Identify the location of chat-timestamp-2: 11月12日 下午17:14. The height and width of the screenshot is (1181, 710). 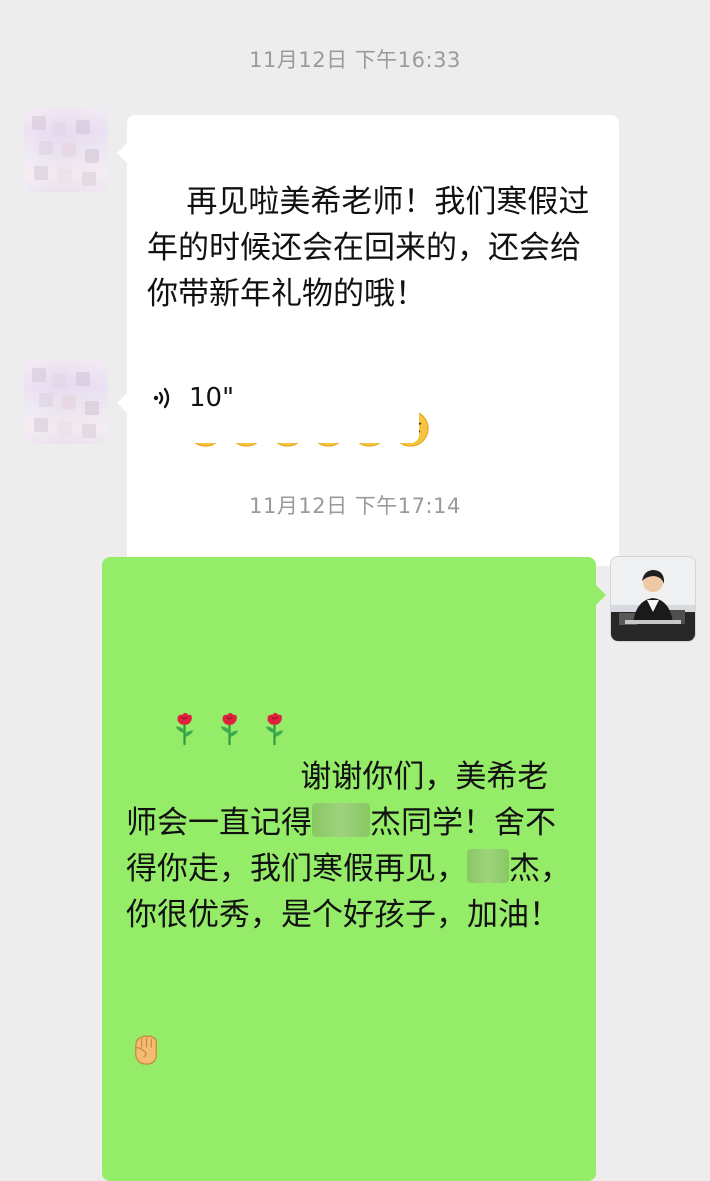
(355, 506).